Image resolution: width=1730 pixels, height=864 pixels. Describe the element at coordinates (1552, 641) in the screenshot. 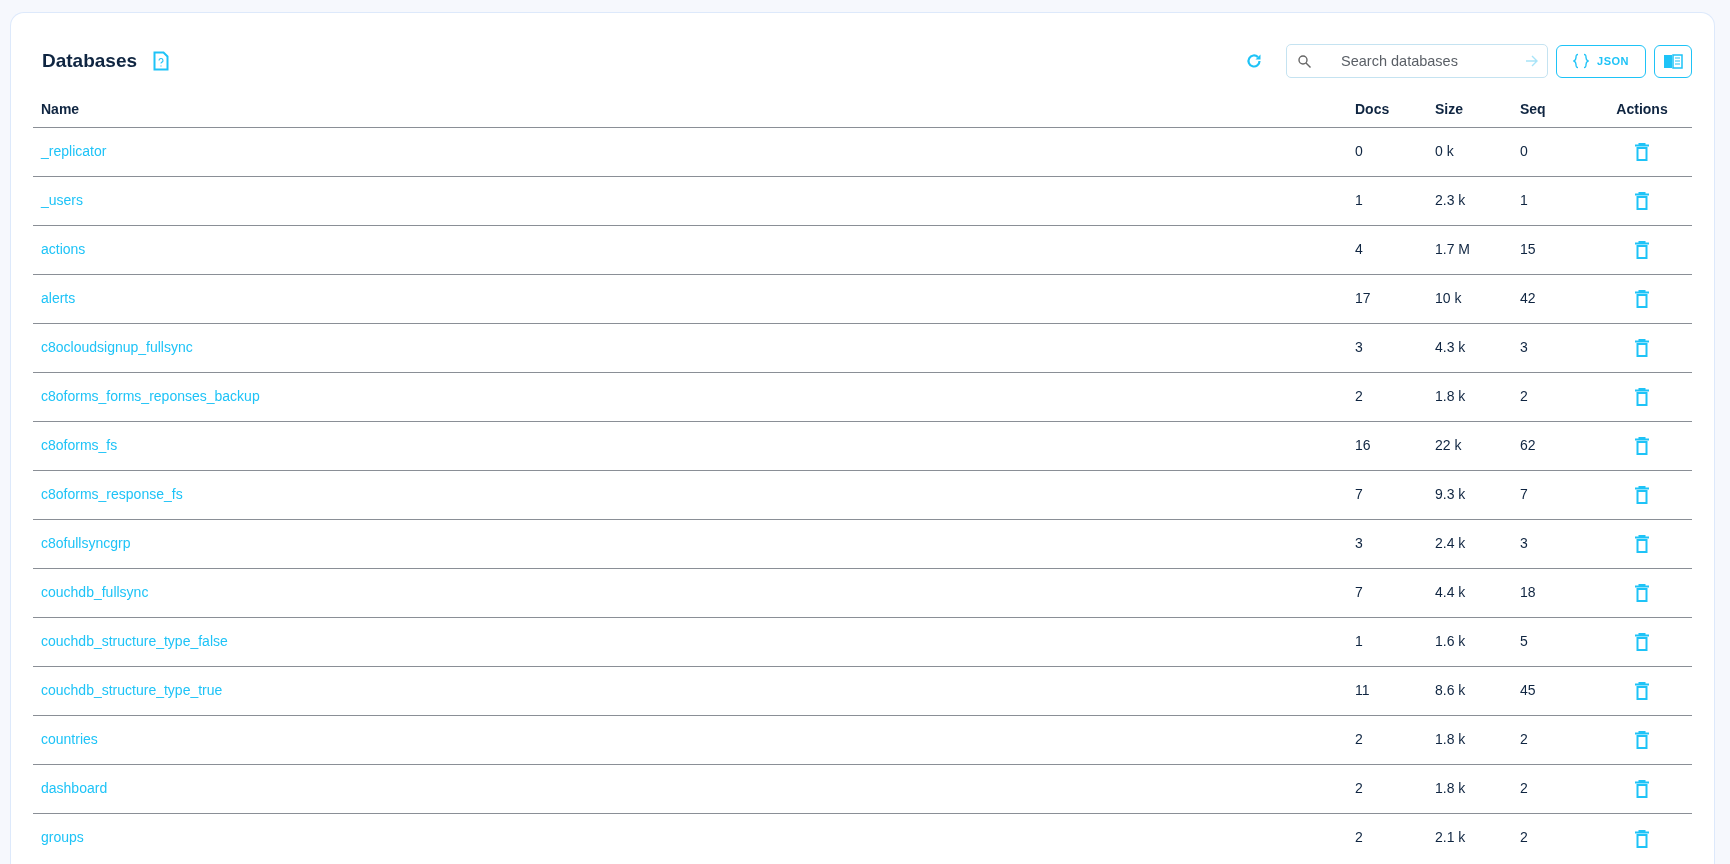

I see `table-cell: 5` at that location.